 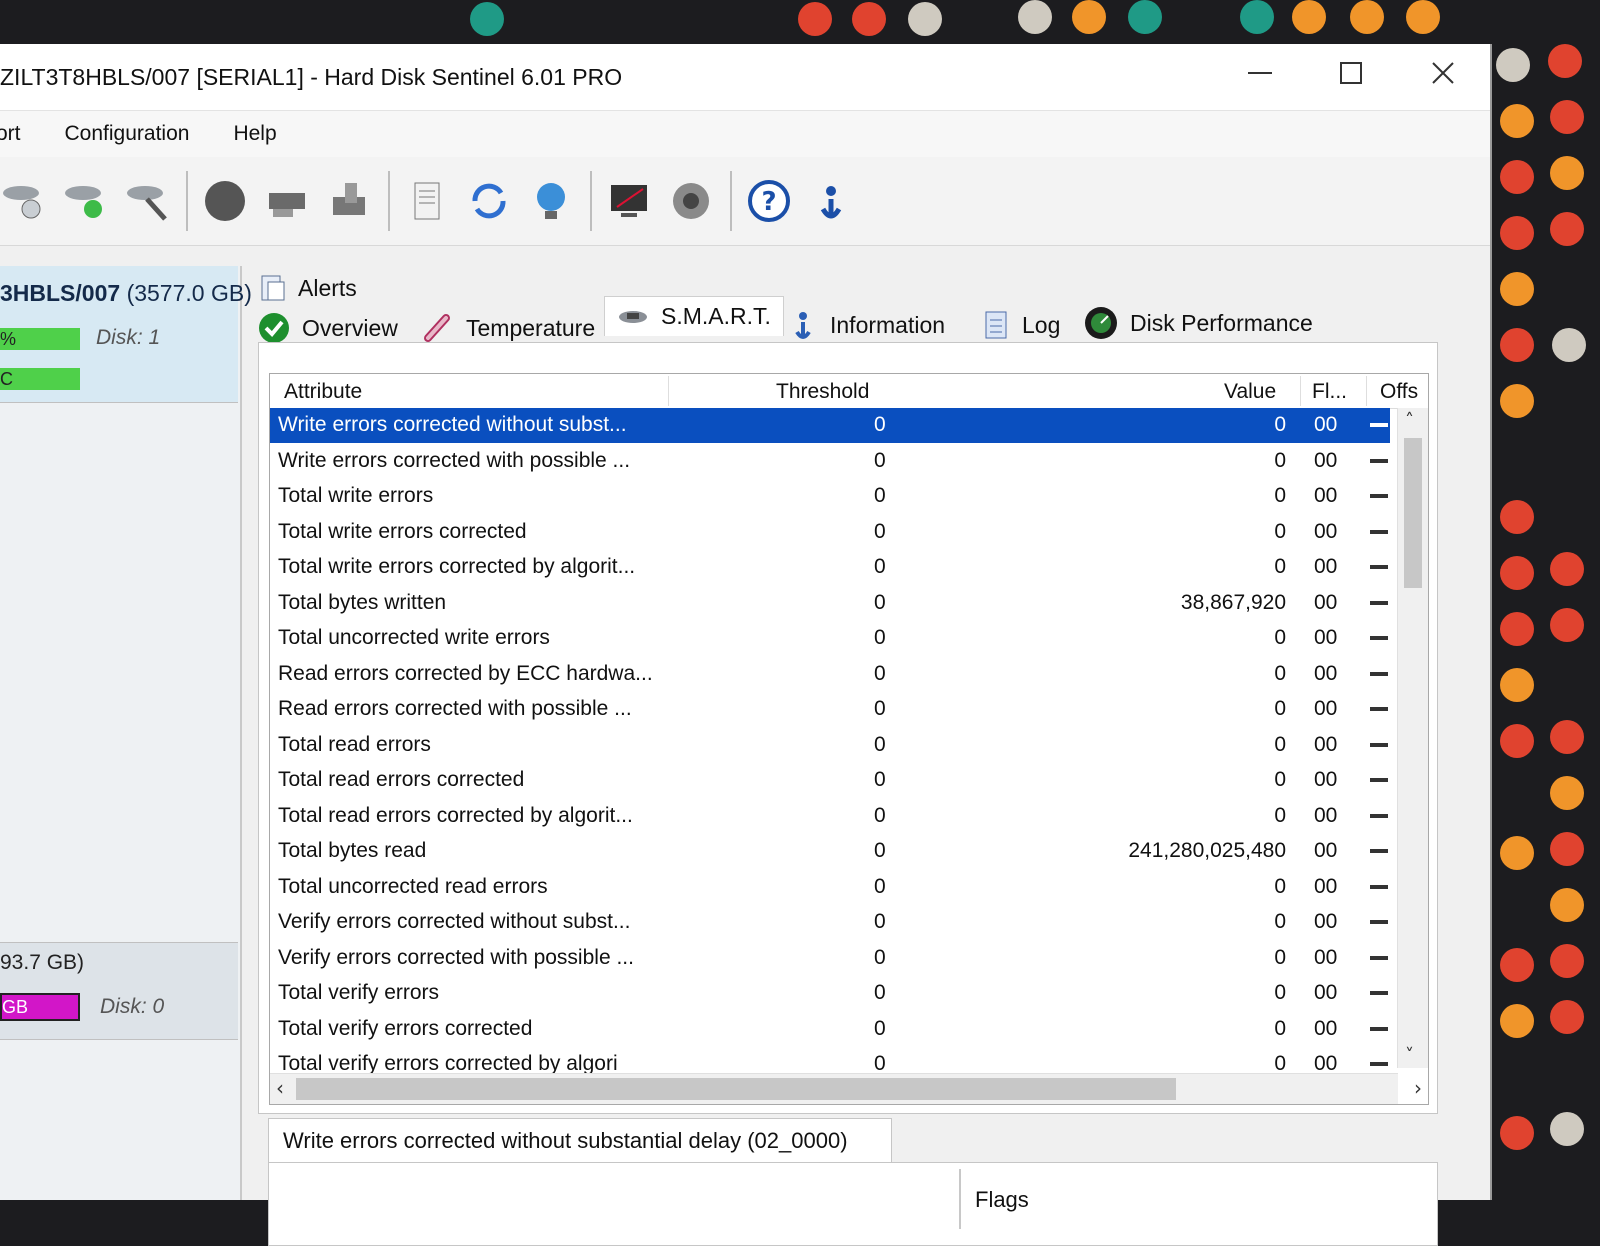 I want to click on disk-refresh-icon, so click(x=23, y=201).